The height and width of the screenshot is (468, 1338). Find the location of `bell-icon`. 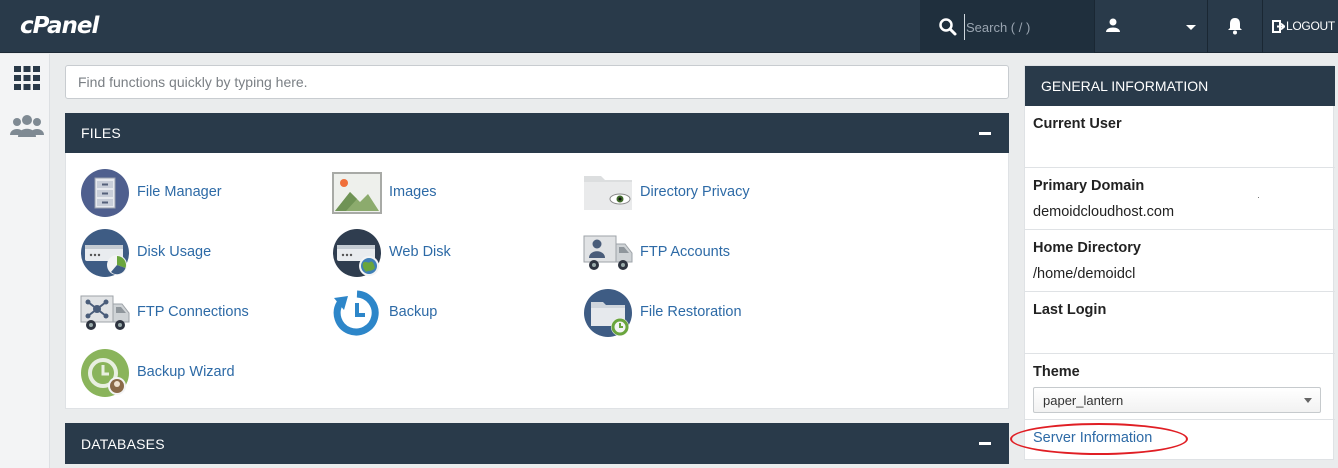

bell-icon is located at coordinates (1235, 26).